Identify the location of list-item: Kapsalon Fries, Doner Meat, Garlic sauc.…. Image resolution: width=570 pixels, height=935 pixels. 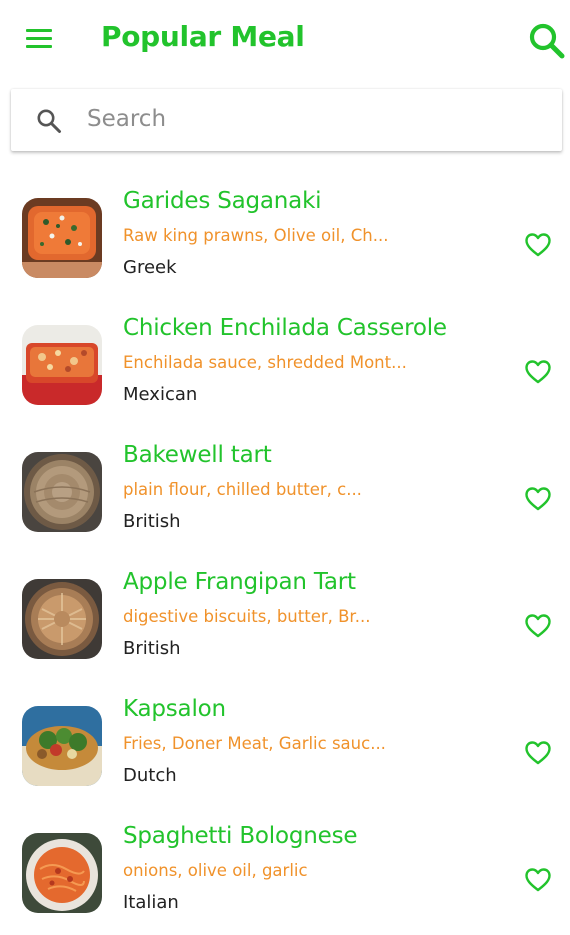
(285, 748).